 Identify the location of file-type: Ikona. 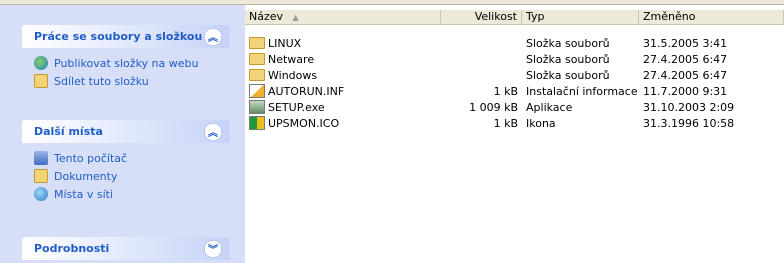
(541, 123).